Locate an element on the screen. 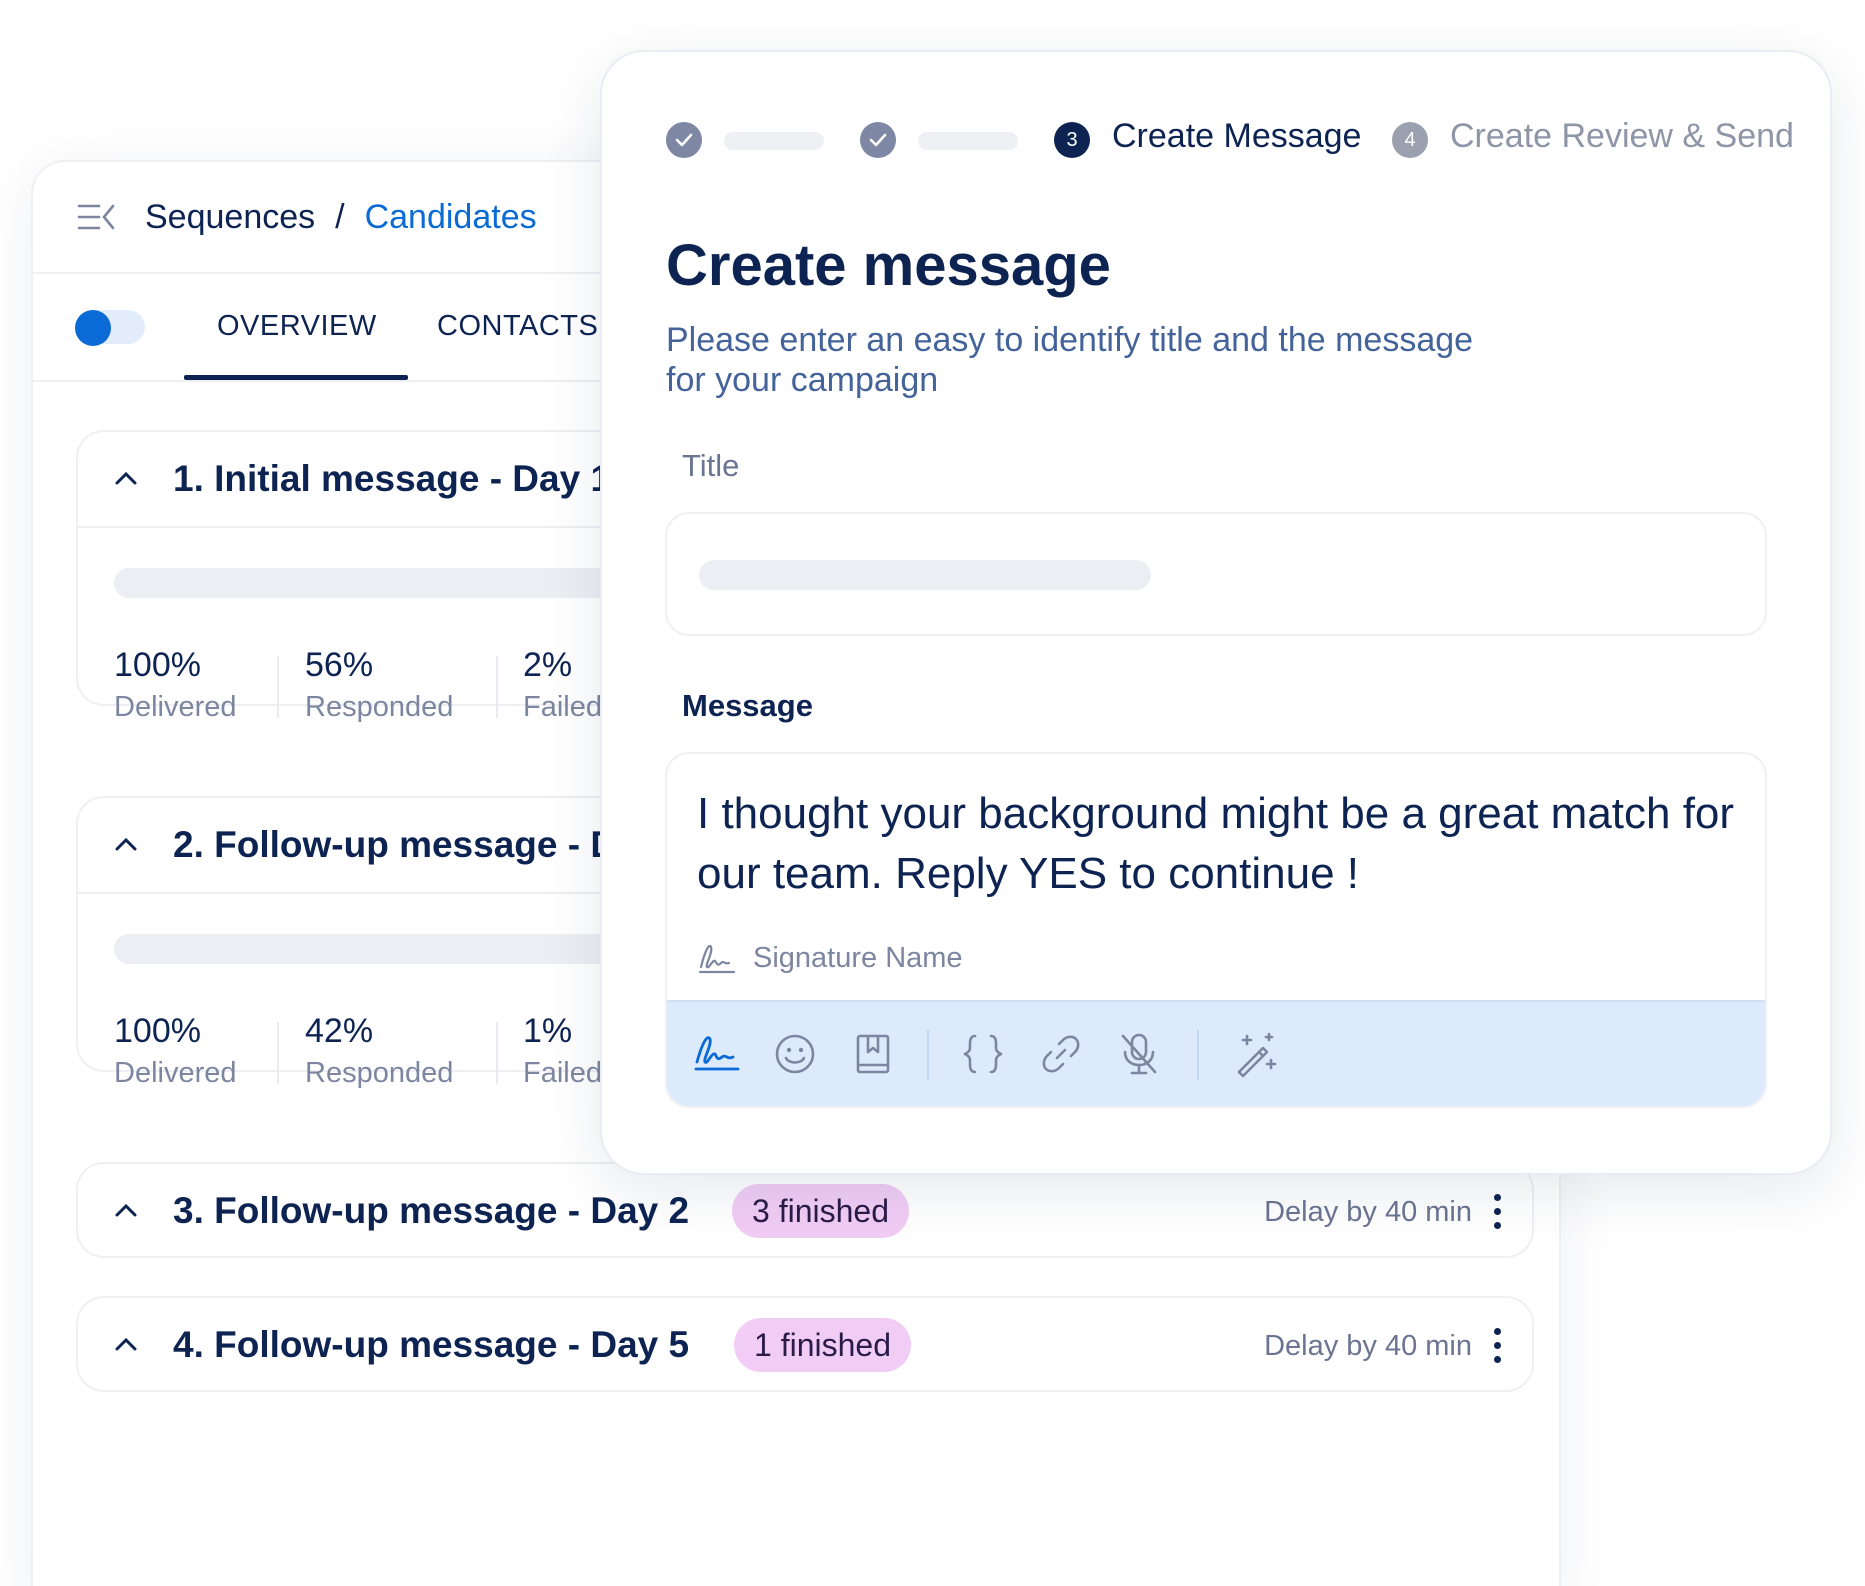 This screenshot has height=1586, width=1865. step-label-review-send: Create Review & Send is located at coordinates (1622, 136).